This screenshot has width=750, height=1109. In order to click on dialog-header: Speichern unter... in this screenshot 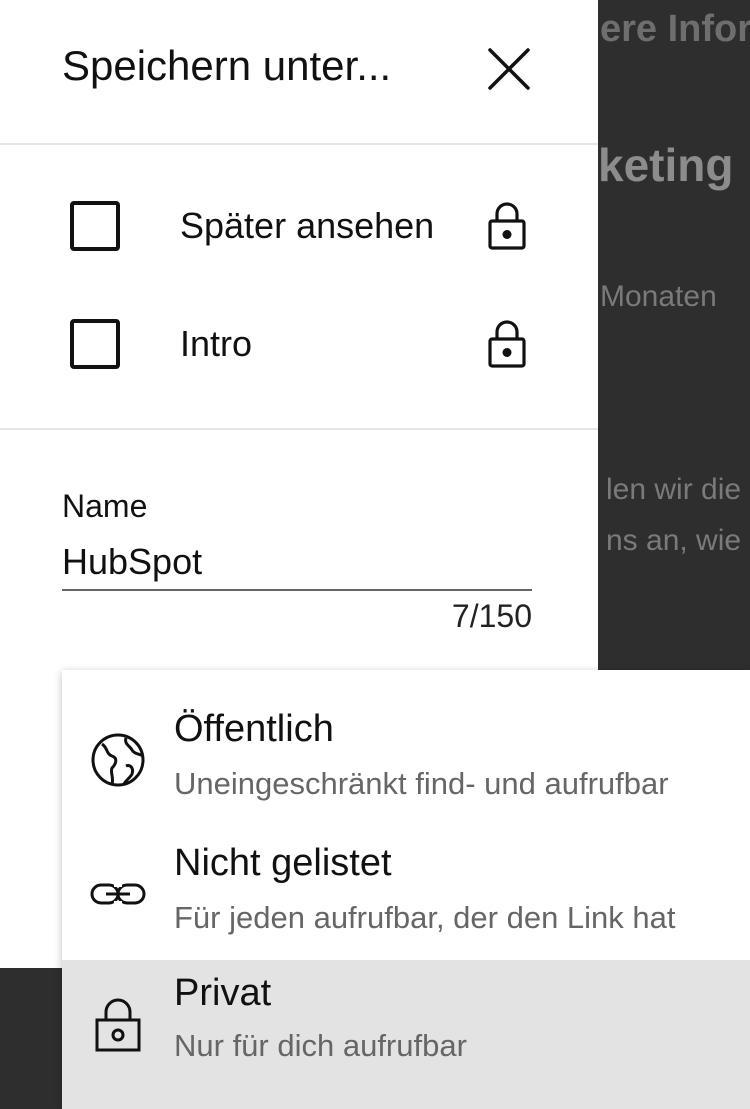, I will do `click(299, 72)`.